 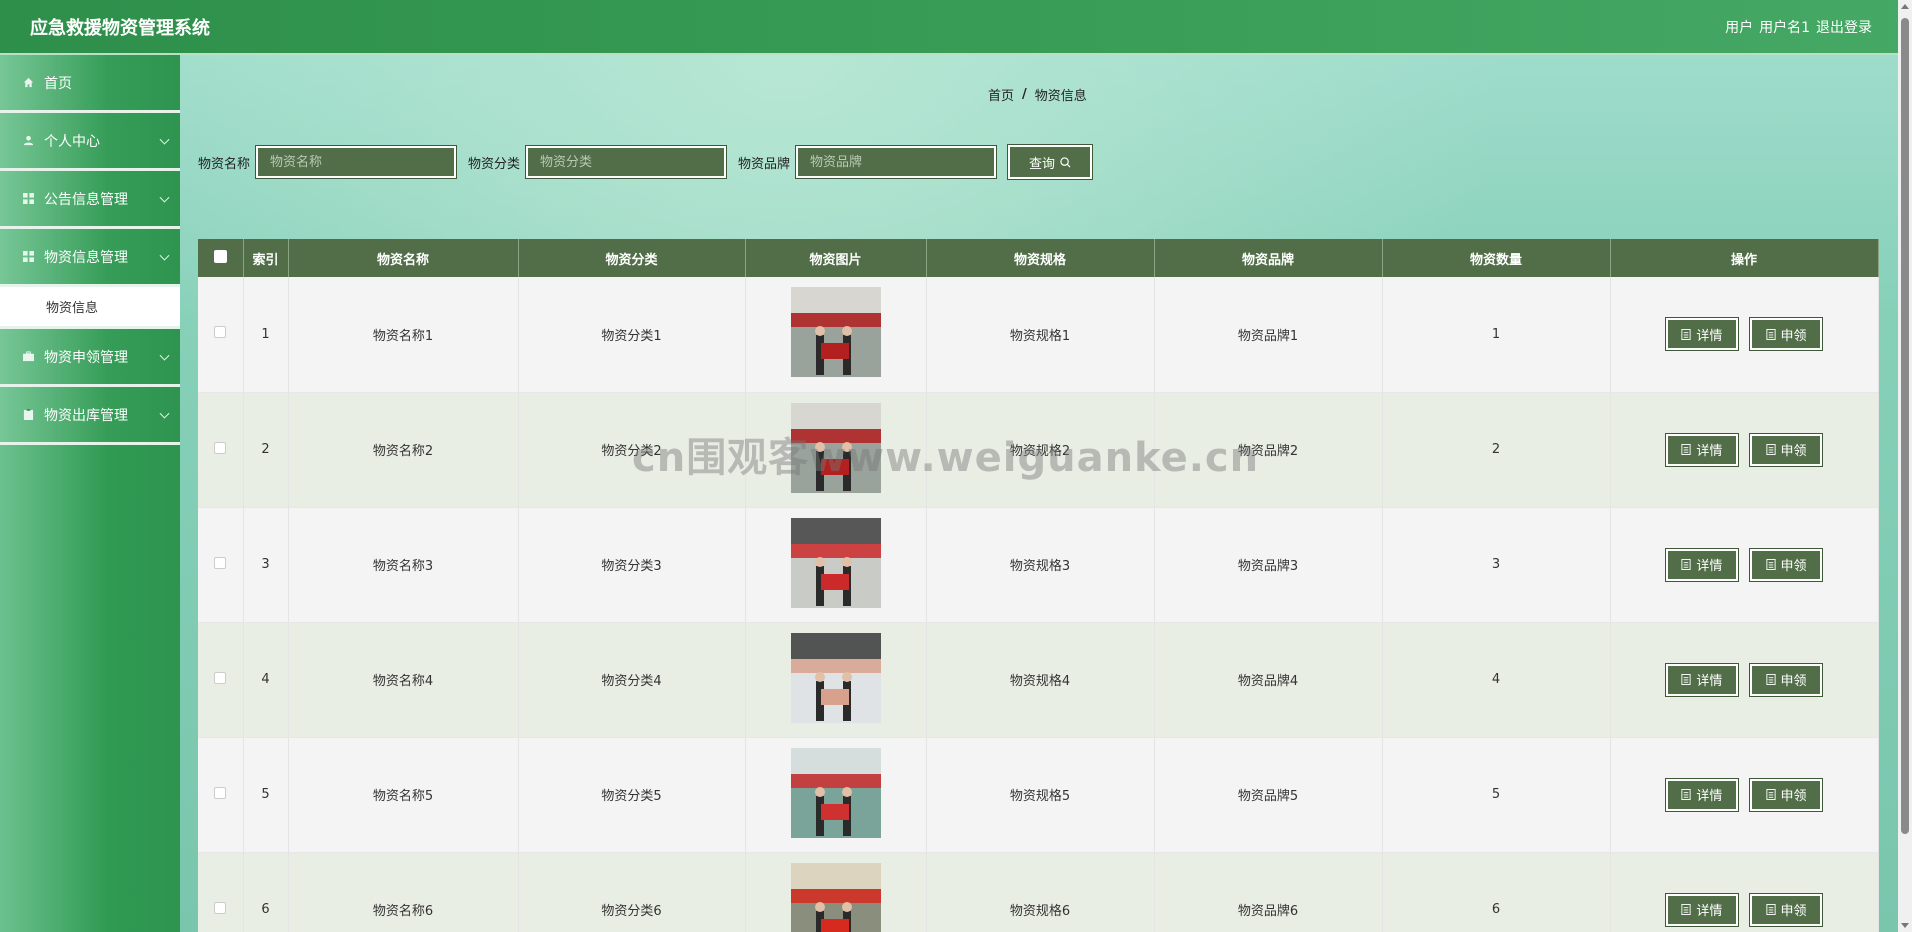 I want to click on name-cell: 物资名称1, so click(x=403, y=335).